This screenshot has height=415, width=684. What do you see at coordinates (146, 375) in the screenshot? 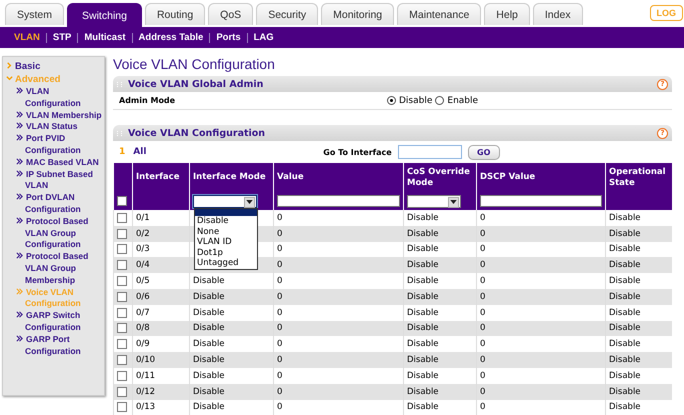
I see `table-cell: 0/11` at bounding box center [146, 375].